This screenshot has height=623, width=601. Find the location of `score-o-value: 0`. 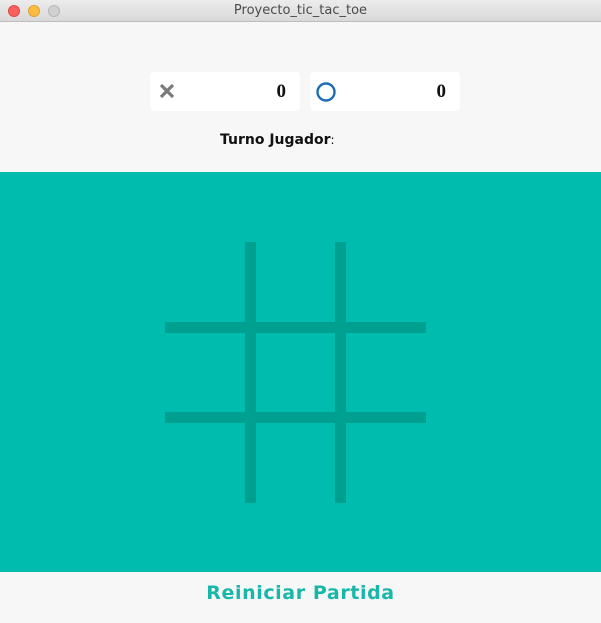

score-o-value: 0 is located at coordinates (441, 91).